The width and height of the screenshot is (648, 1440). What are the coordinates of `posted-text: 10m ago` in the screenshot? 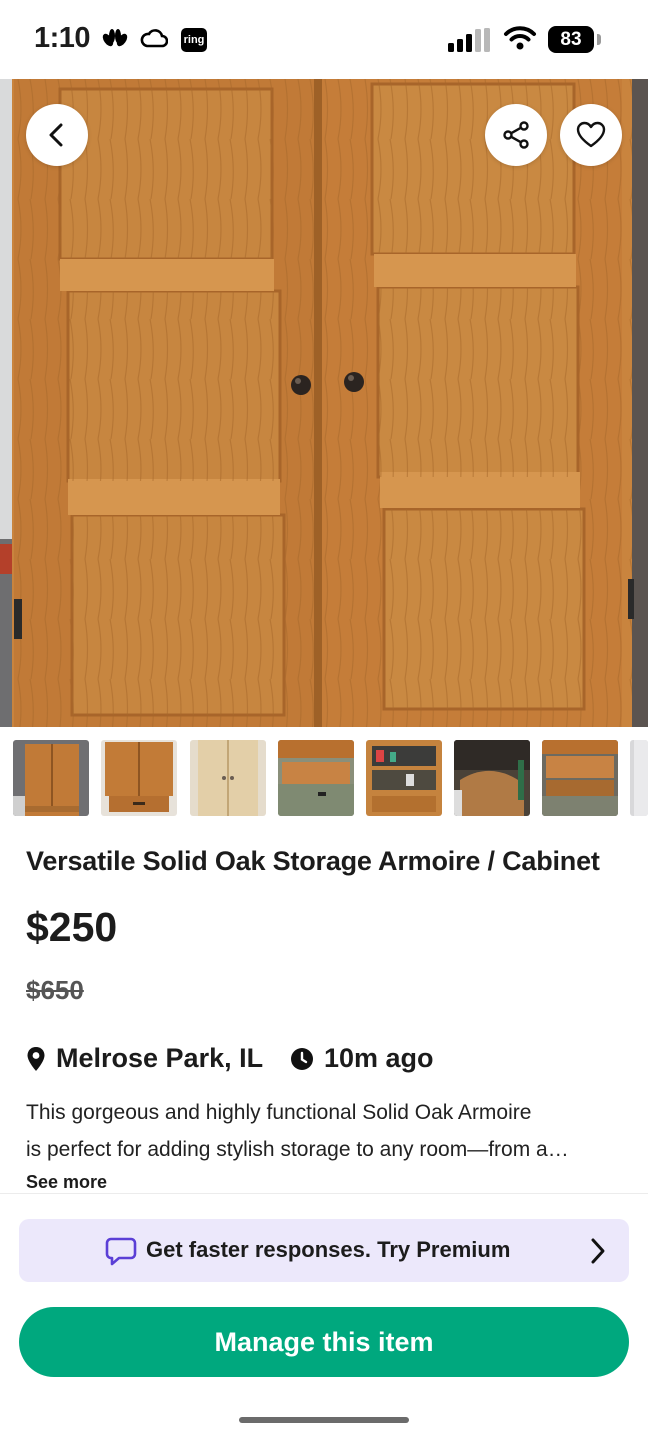 It's located at (379, 1058).